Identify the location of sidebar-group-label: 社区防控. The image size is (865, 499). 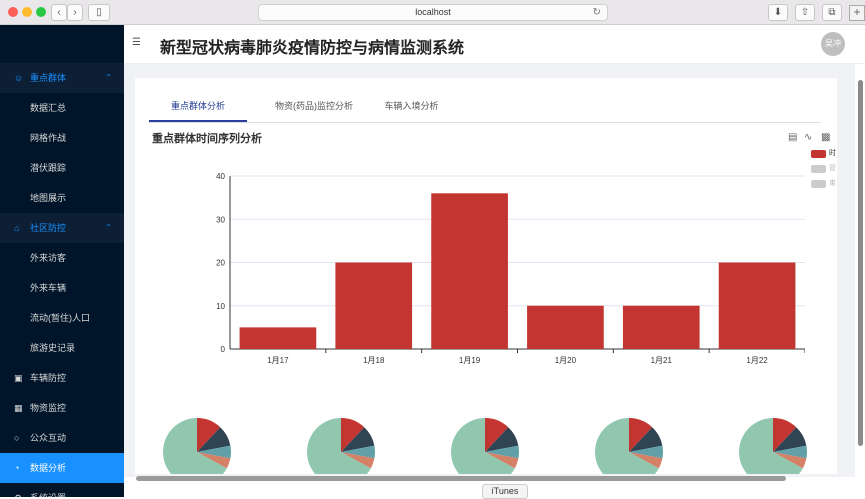
(48, 228).